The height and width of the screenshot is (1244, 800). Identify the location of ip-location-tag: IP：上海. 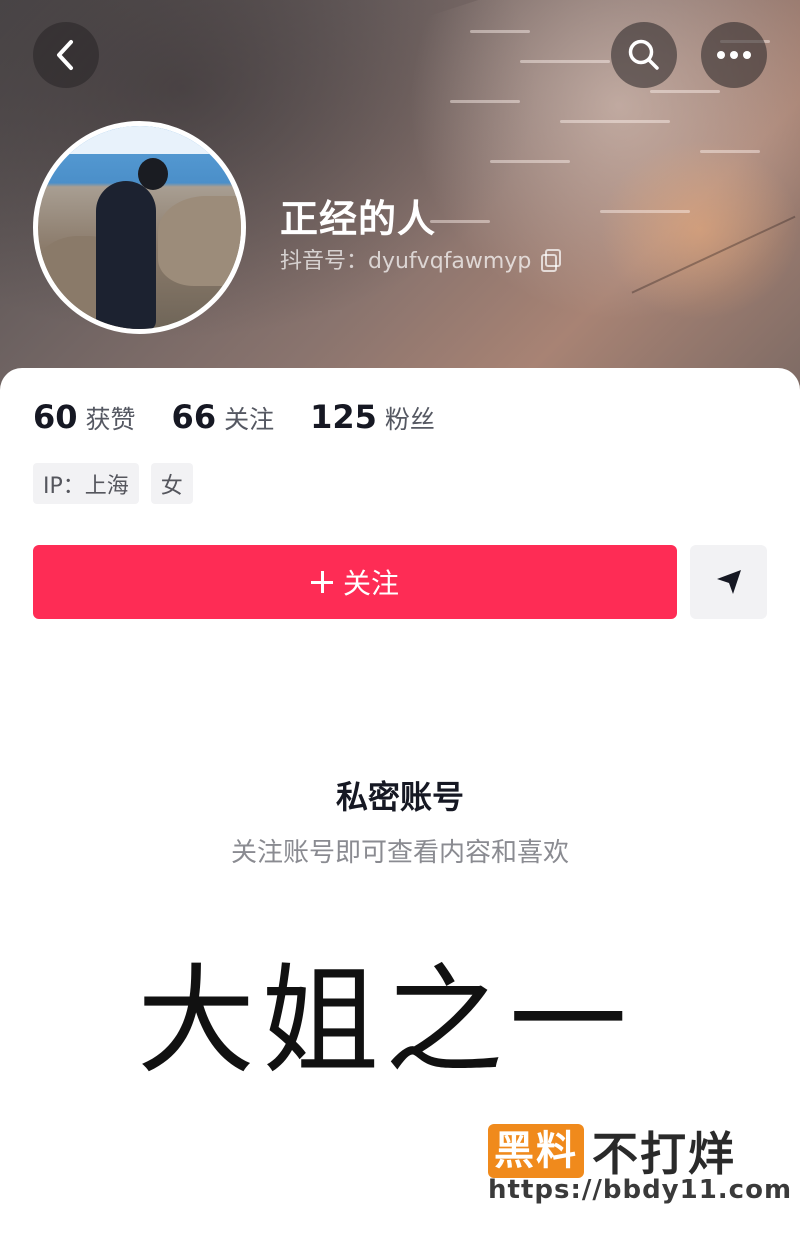
(86, 483).